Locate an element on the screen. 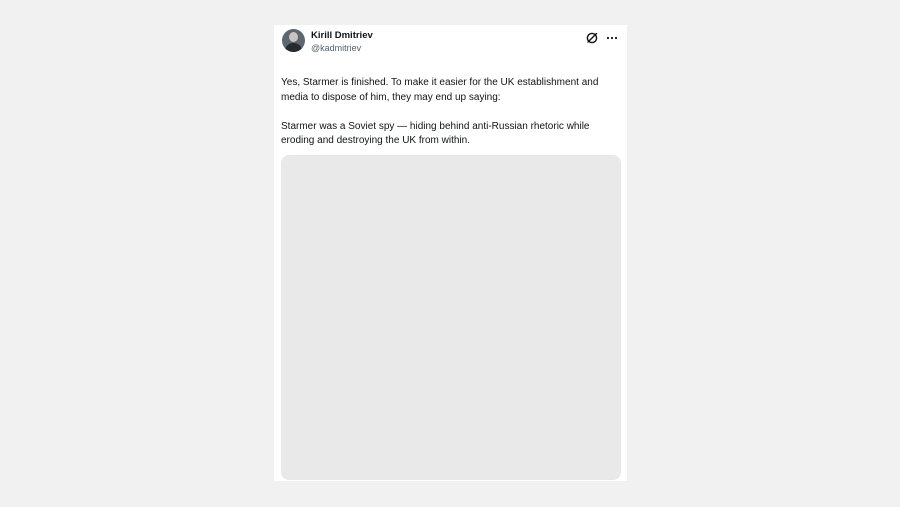 The height and width of the screenshot is (507, 900). avatar is located at coordinates (293, 40).